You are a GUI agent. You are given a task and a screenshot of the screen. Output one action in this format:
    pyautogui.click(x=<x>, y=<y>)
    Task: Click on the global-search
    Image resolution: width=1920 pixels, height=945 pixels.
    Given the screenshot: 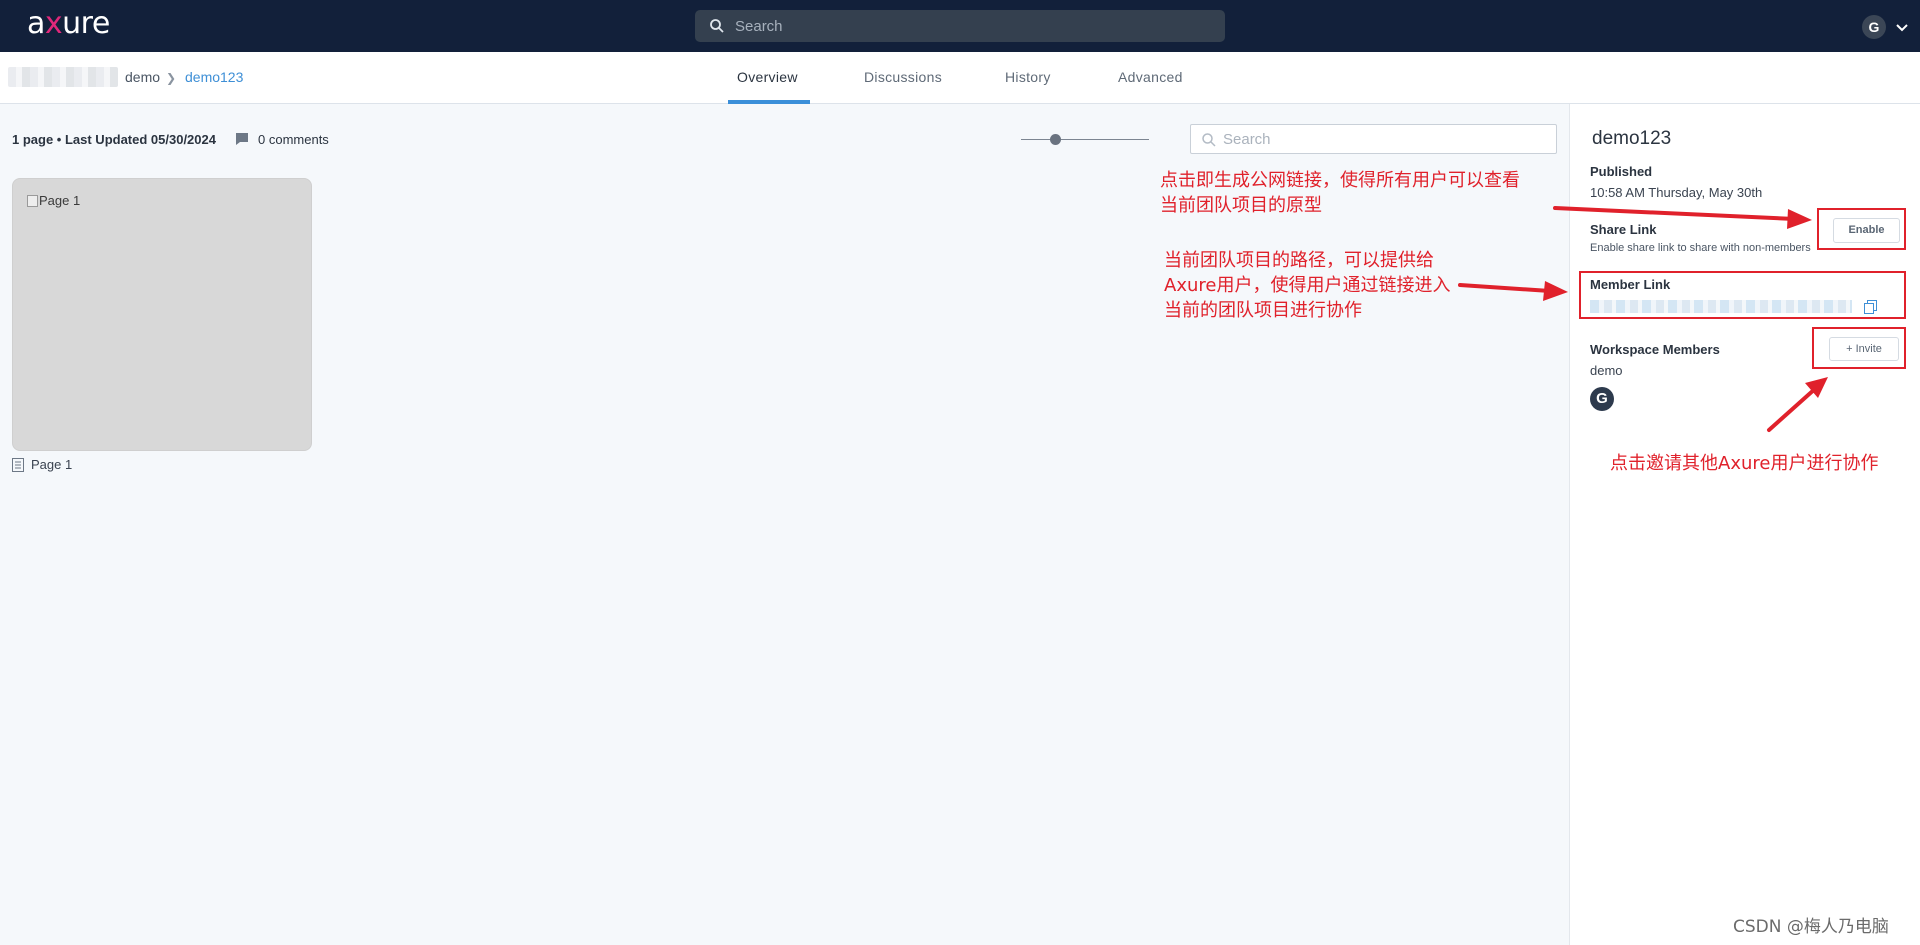 What is the action you would take?
    pyautogui.click(x=960, y=26)
    